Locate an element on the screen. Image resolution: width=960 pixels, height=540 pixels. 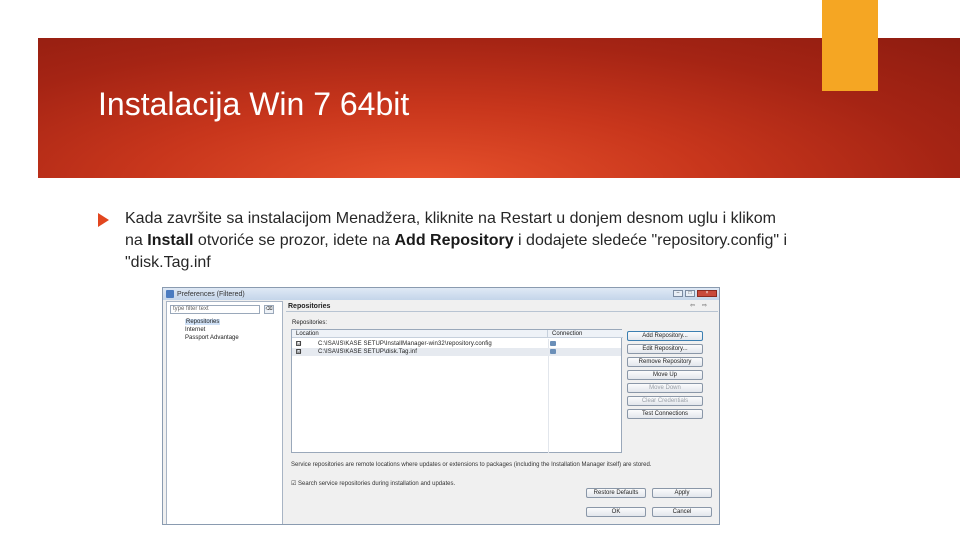
back-icon: ⇦ is located at coordinates (692, 305).